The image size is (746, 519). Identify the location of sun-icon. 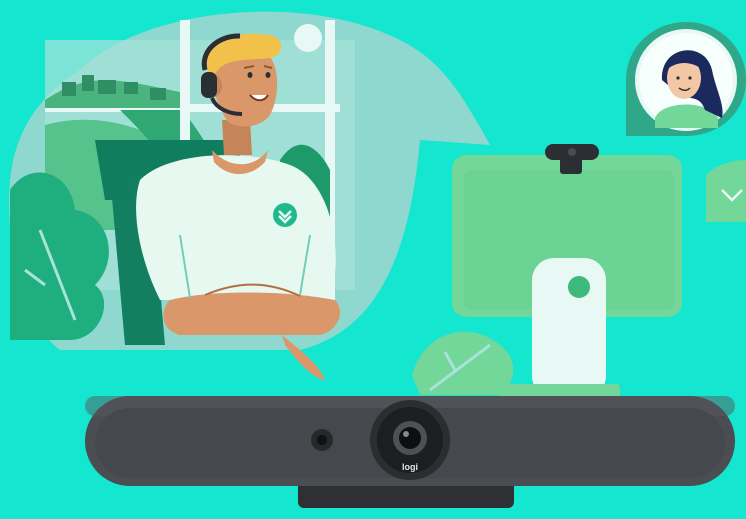
(308, 38).